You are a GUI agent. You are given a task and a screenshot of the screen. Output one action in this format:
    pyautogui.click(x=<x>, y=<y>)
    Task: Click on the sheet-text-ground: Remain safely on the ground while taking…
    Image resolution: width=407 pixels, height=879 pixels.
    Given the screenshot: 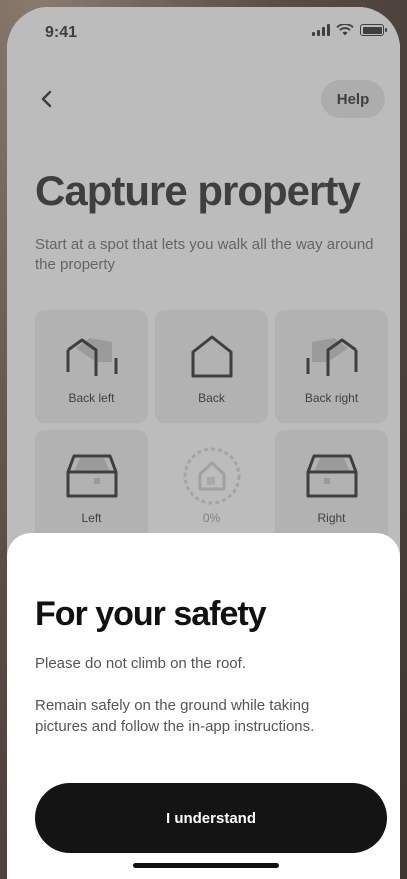 What is the action you would take?
    pyautogui.click(x=175, y=716)
    